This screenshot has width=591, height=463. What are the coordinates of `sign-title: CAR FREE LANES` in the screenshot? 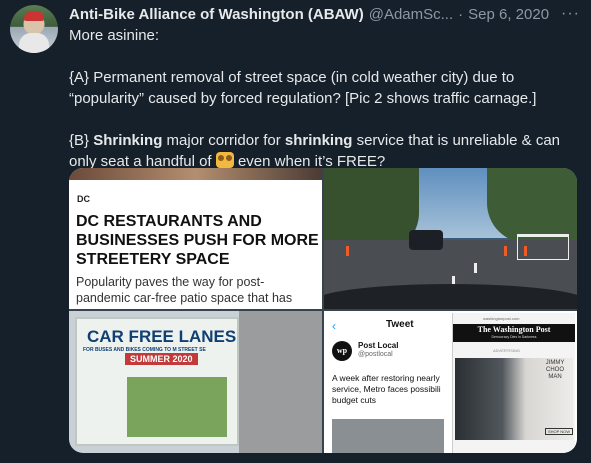 It's located at (162, 336).